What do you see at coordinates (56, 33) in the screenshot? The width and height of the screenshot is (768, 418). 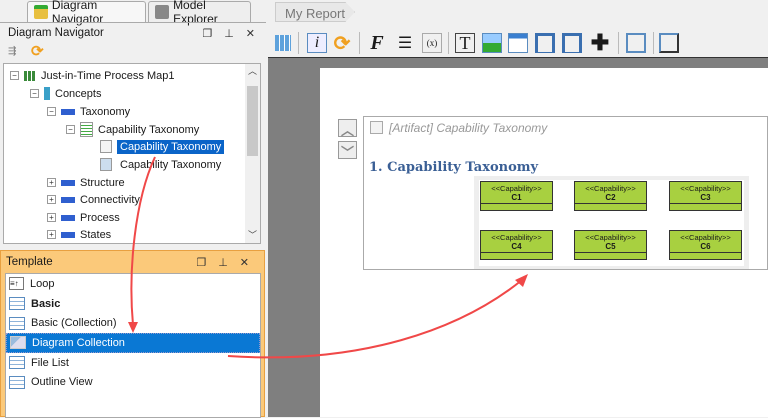 I see `panel-title: Diagram Navigator` at bounding box center [56, 33].